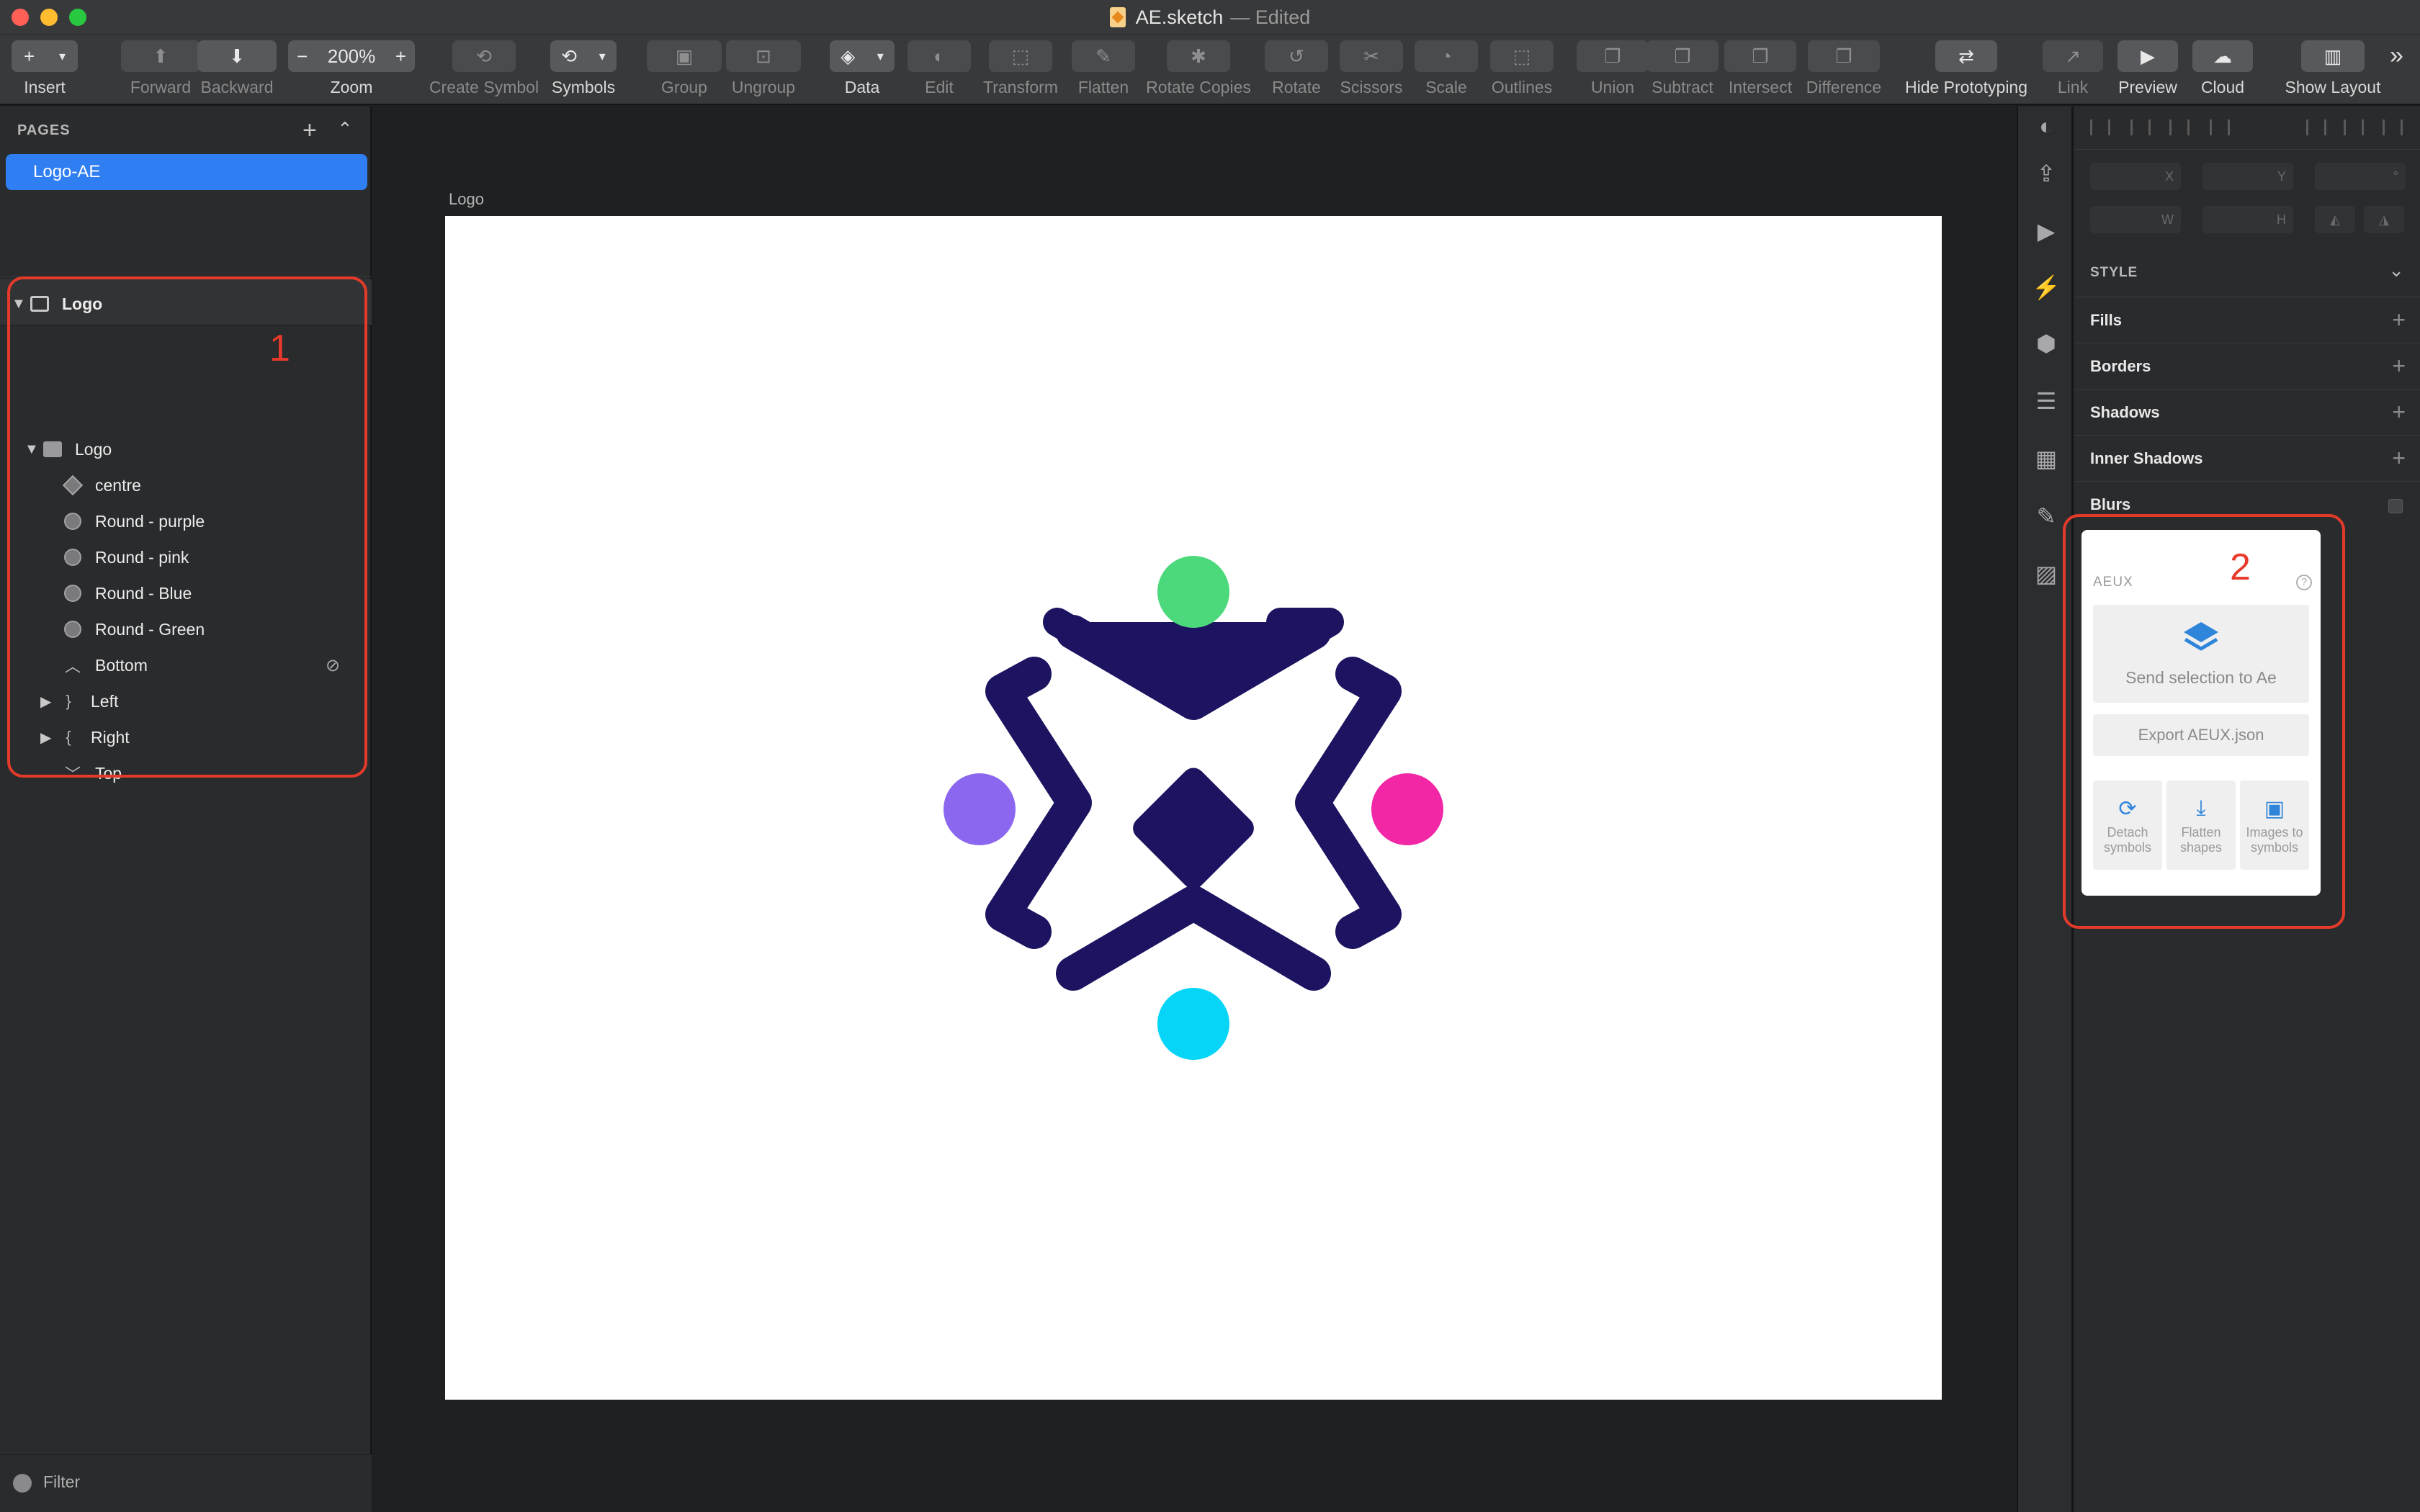 This screenshot has height=1512, width=2420. Describe the element at coordinates (2393, 127) in the screenshot. I see `align-bottom-icon` at that location.